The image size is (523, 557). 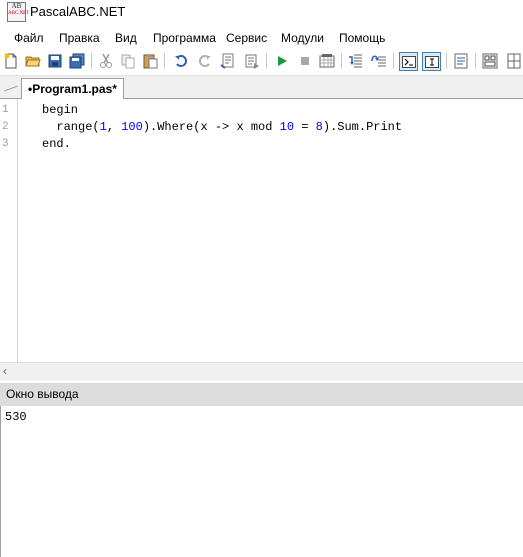 I want to click on tab-program1: •Program1.pas*, so click(x=72, y=88).